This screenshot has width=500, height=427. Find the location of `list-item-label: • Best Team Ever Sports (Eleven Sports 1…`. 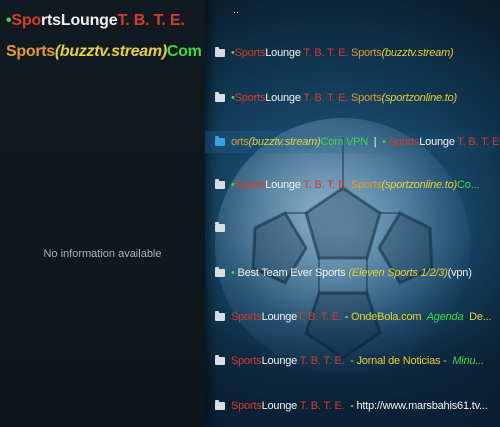

list-item-label: • Best Team Ever Sports (Eleven Sports 1… is located at coordinates (351, 273).